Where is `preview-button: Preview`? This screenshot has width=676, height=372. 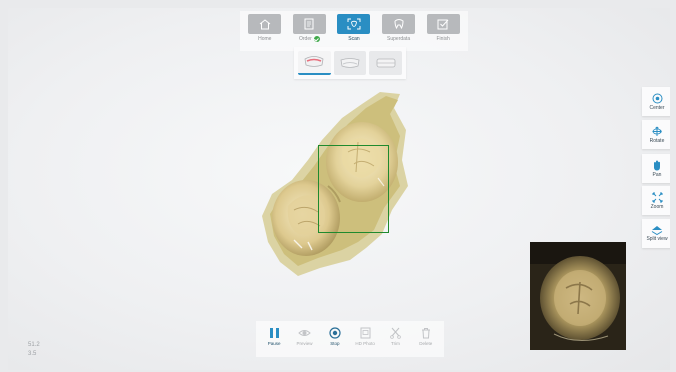 preview-button: Preview is located at coordinates (304, 339).